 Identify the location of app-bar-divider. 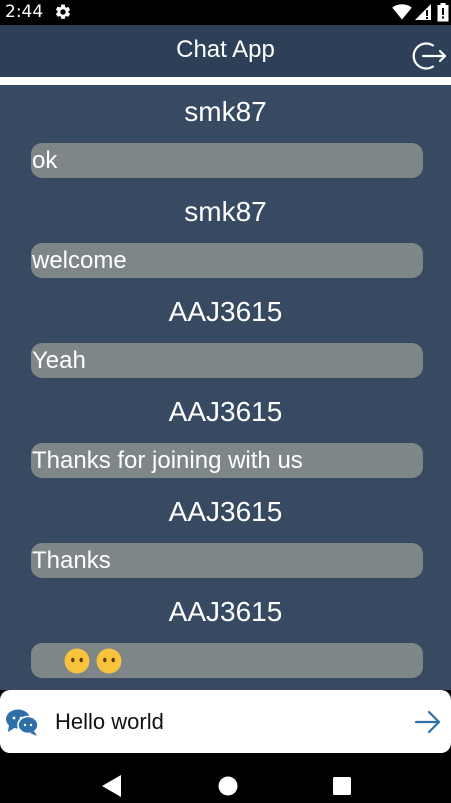
(225, 81).